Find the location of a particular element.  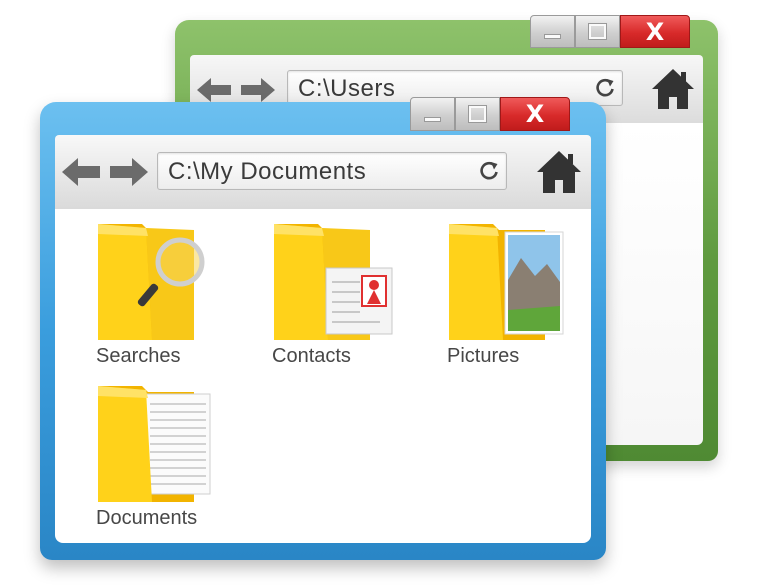

folder-photo-icon is located at coordinates (506, 282).